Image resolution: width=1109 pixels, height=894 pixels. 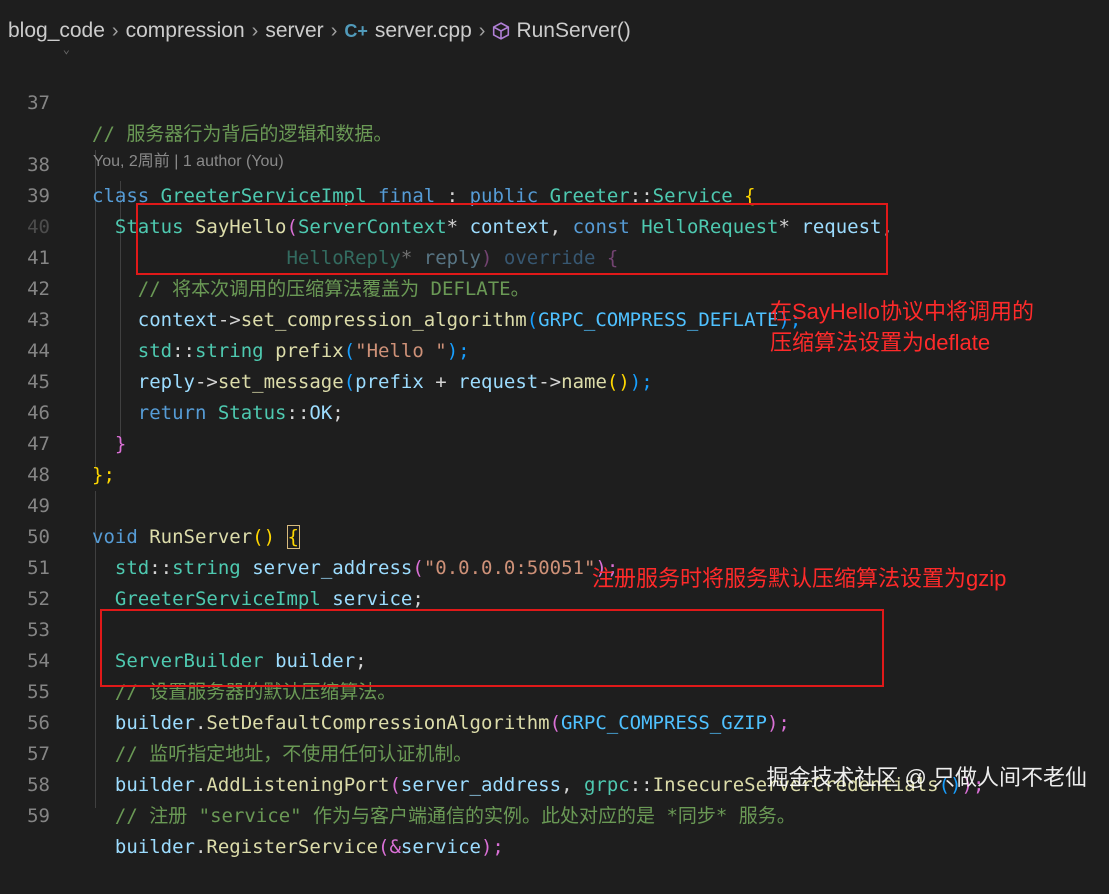 What do you see at coordinates (512, 239) in the screenshot?
I see `annotation-box-deflate` at bounding box center [512, 239].